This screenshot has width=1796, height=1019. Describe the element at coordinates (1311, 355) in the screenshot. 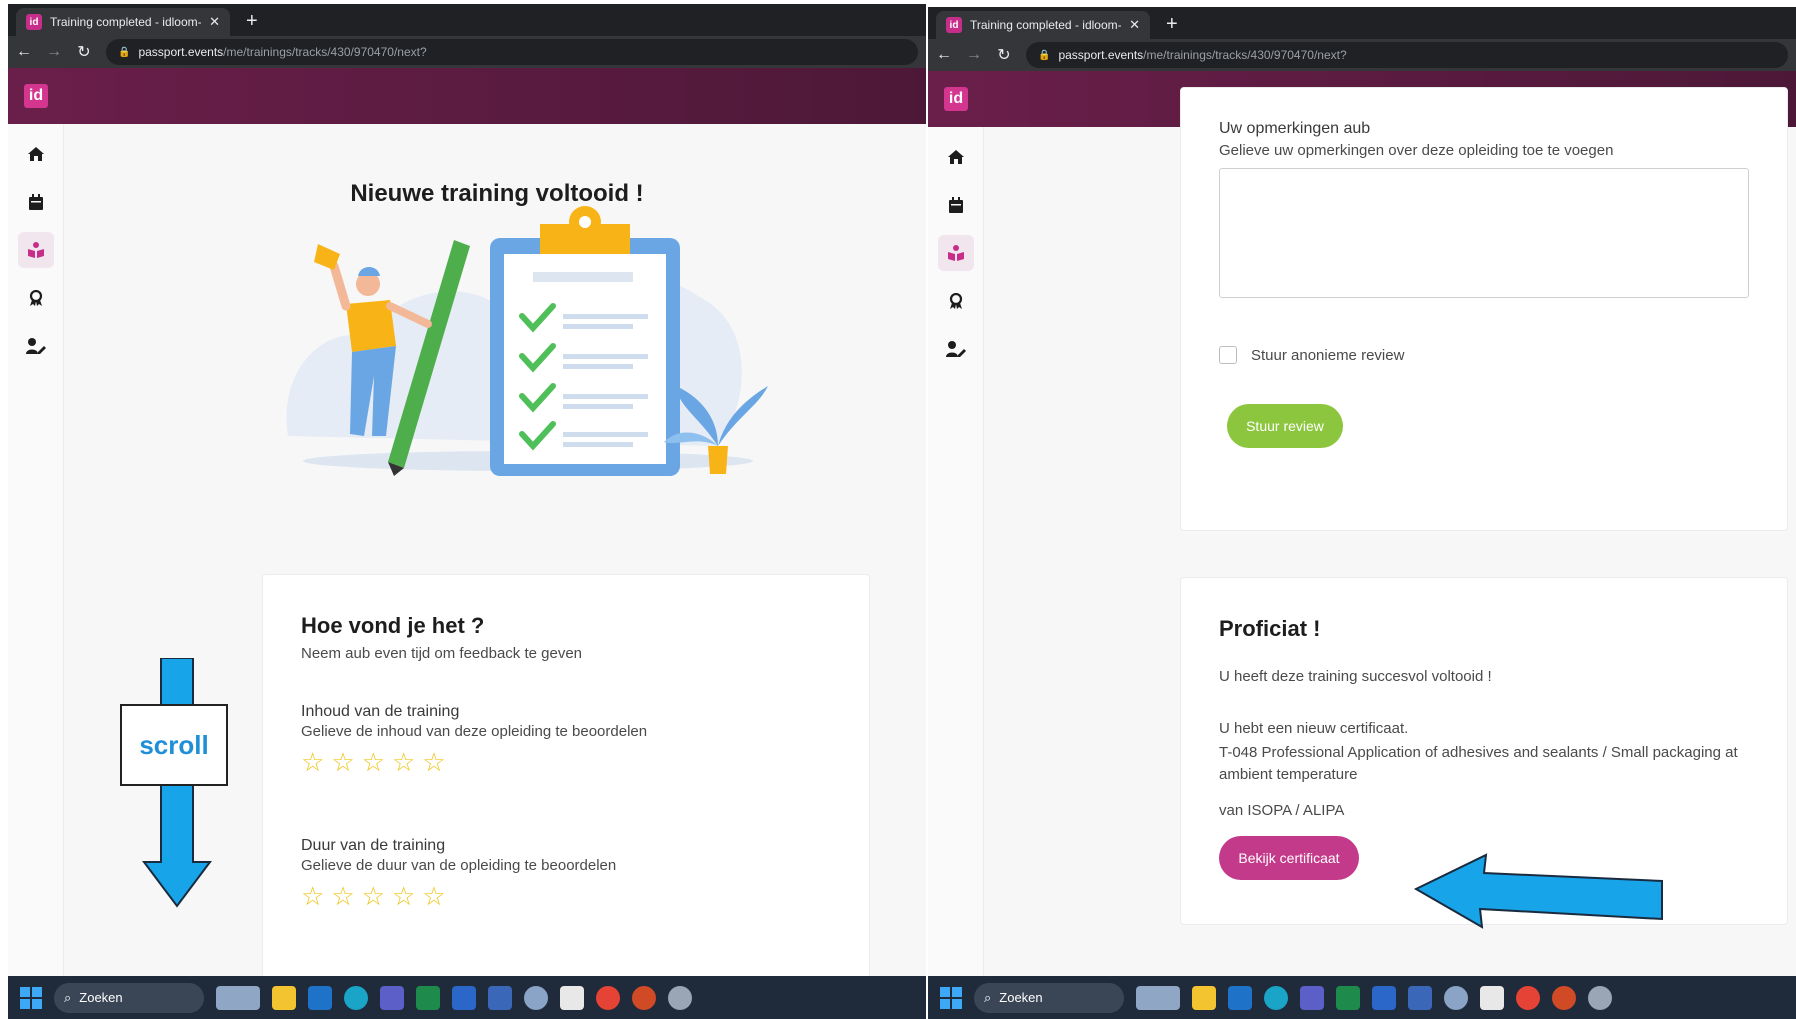

I see `anonymous-review-option: Stuur anonieme review` at that location.